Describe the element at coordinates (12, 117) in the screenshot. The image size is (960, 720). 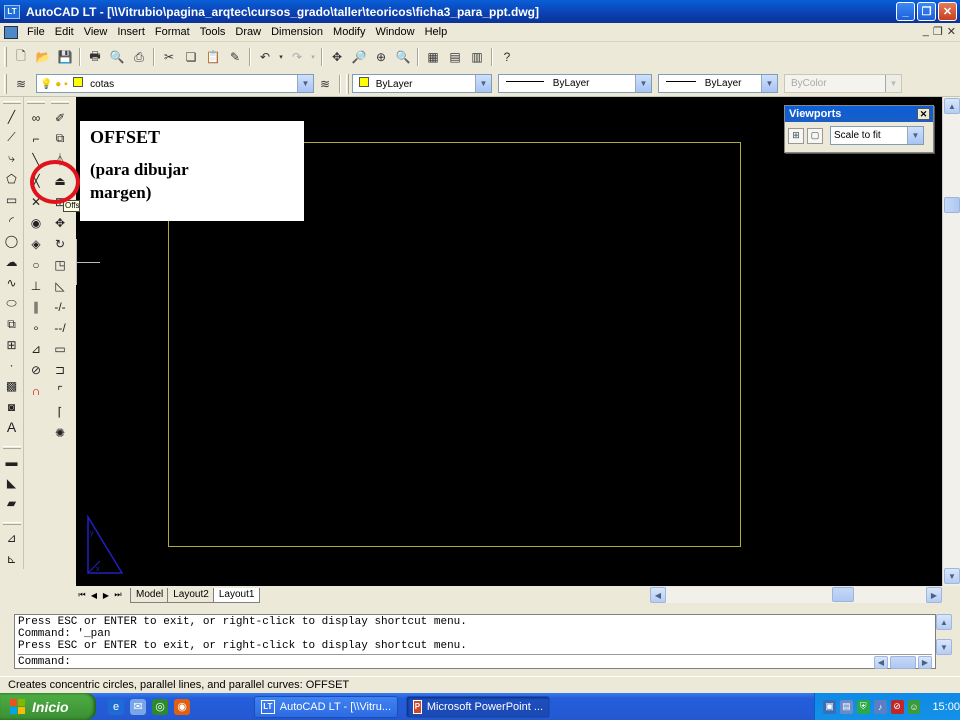
I see `line-icon: ╱` at that location.